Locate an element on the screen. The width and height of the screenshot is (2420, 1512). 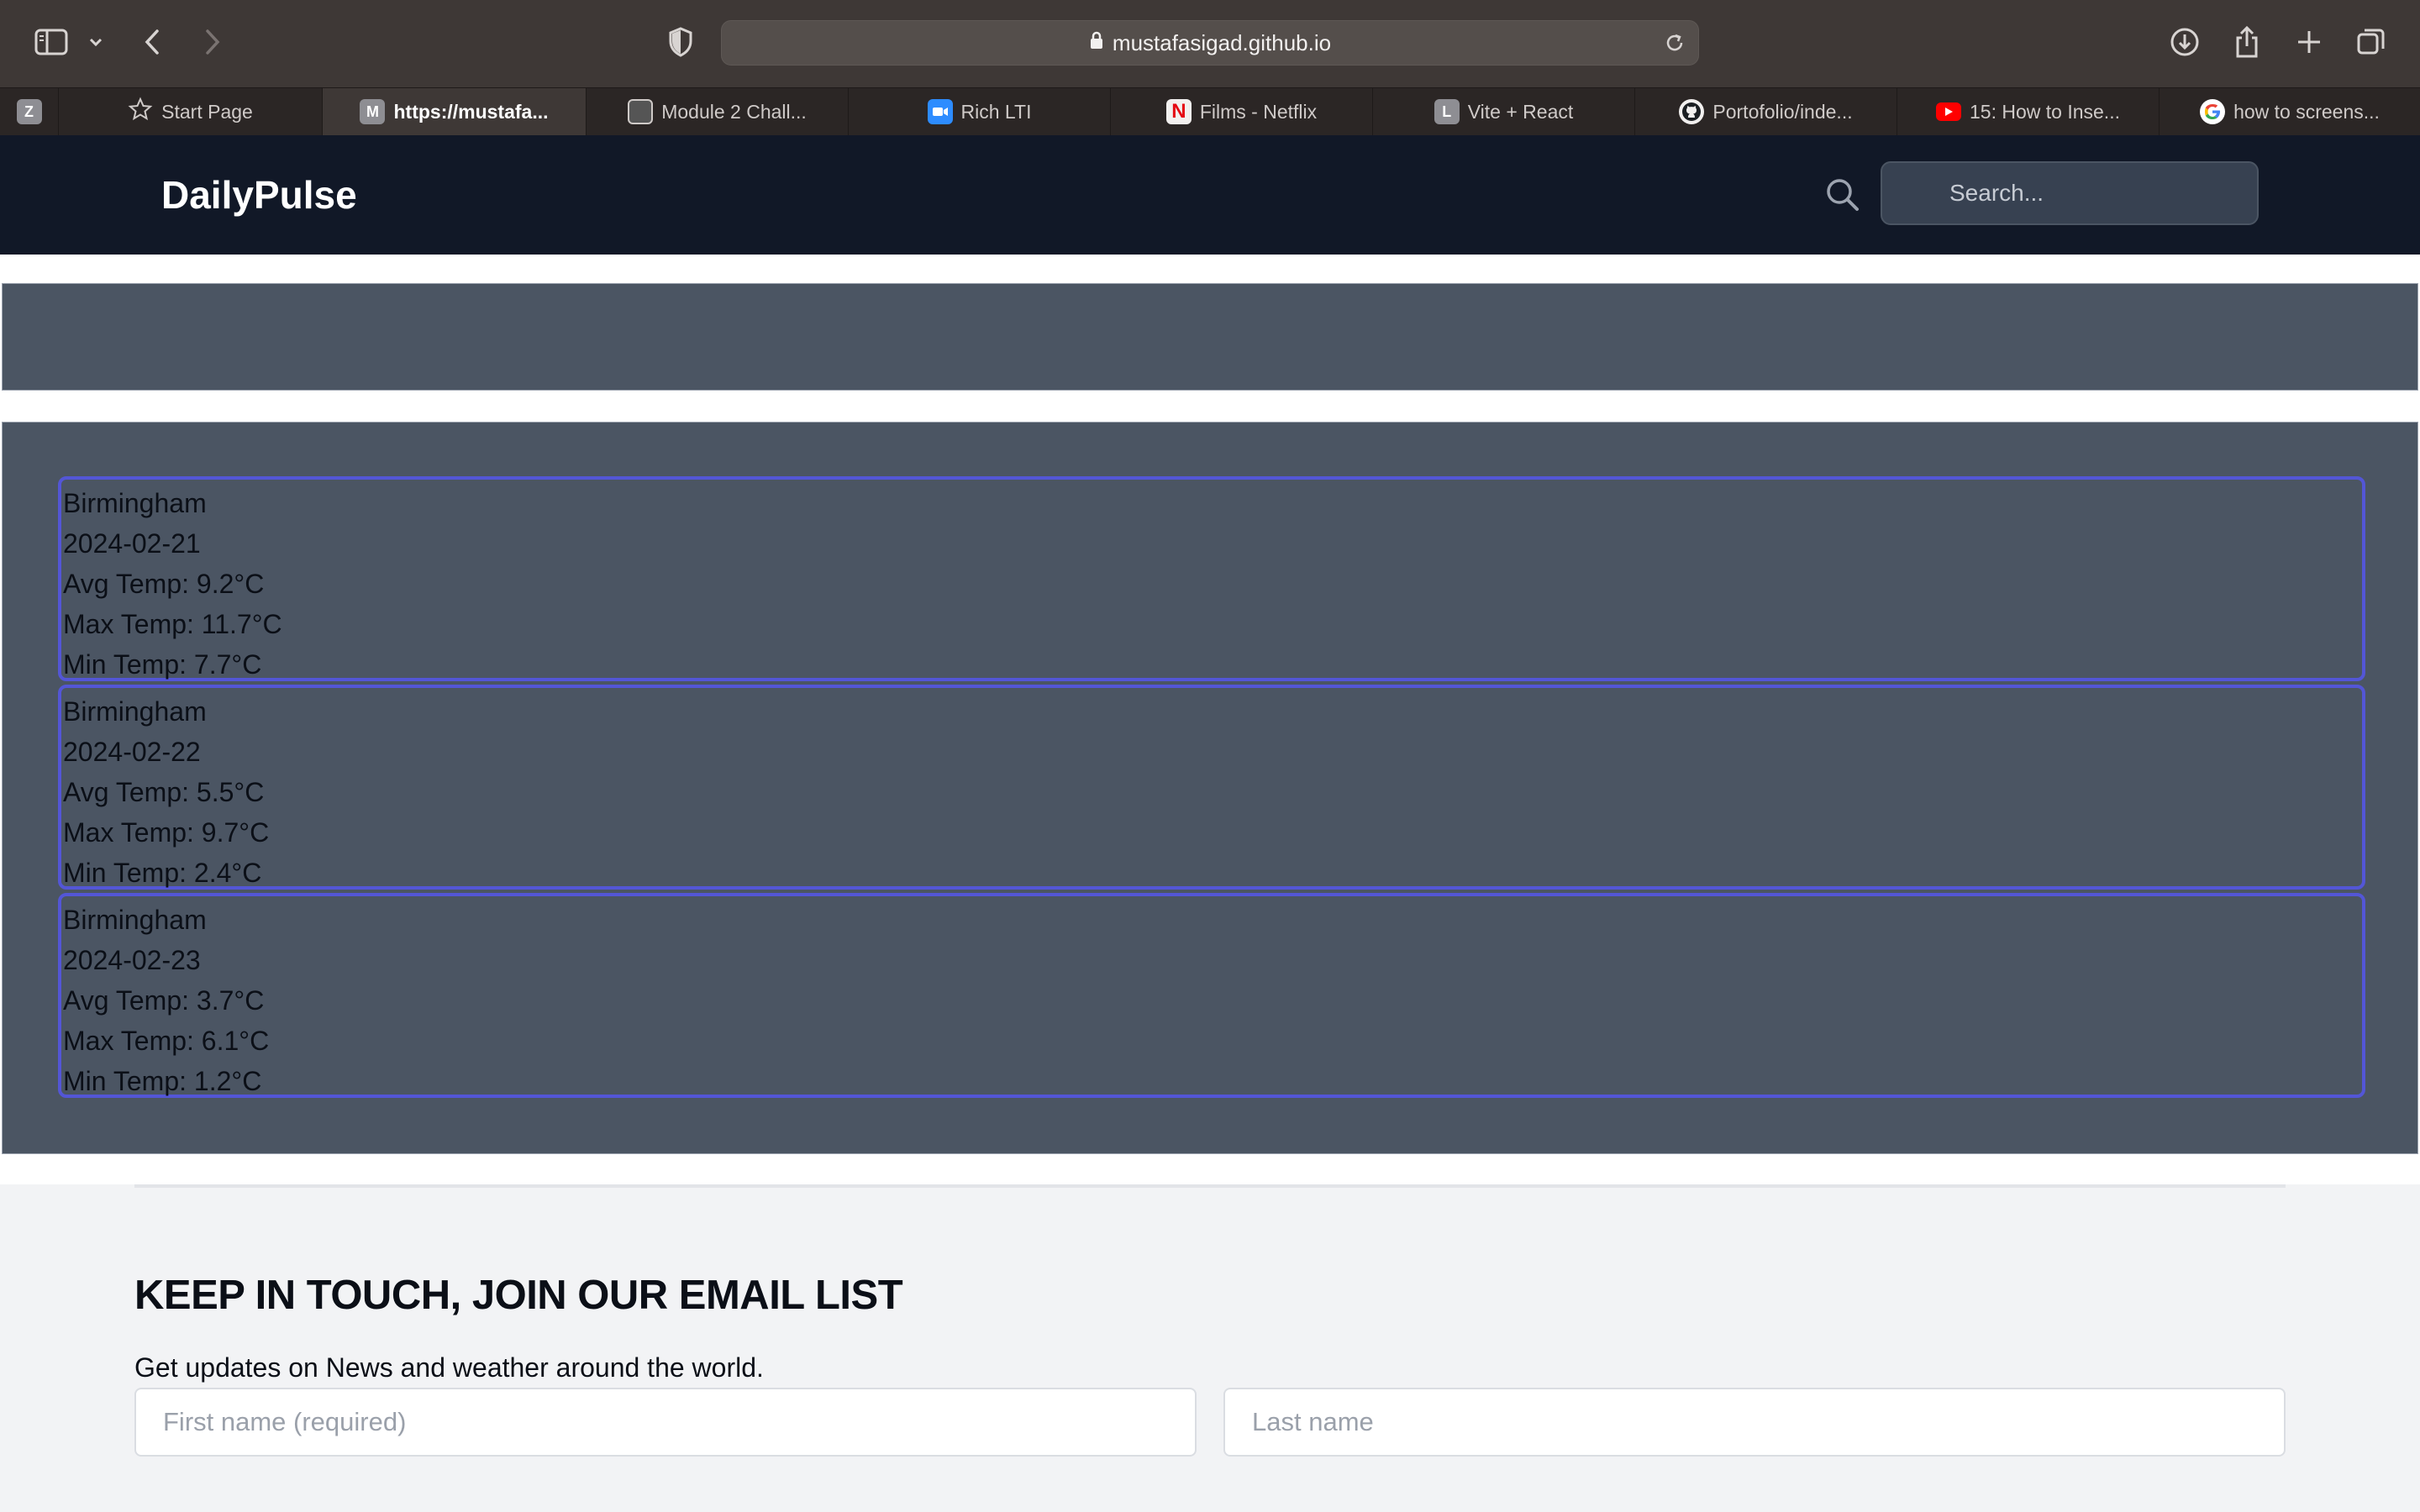
zoom-icon is located at coordinates (940, 111).